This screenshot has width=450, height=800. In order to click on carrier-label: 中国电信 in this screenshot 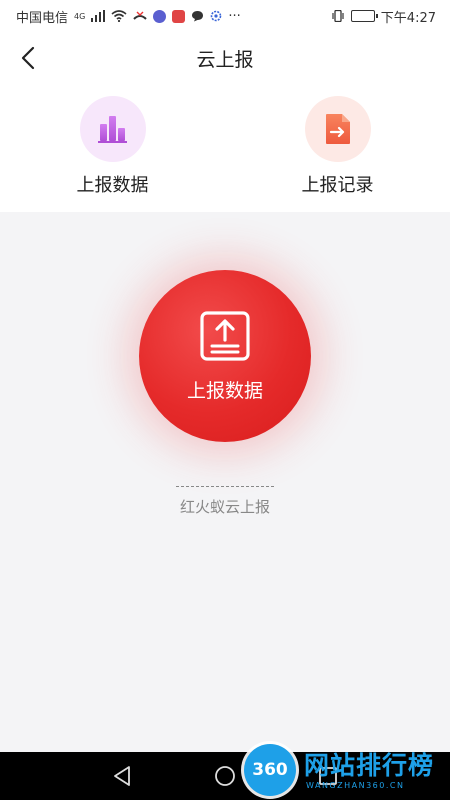, I will do `click(42, 18)`.